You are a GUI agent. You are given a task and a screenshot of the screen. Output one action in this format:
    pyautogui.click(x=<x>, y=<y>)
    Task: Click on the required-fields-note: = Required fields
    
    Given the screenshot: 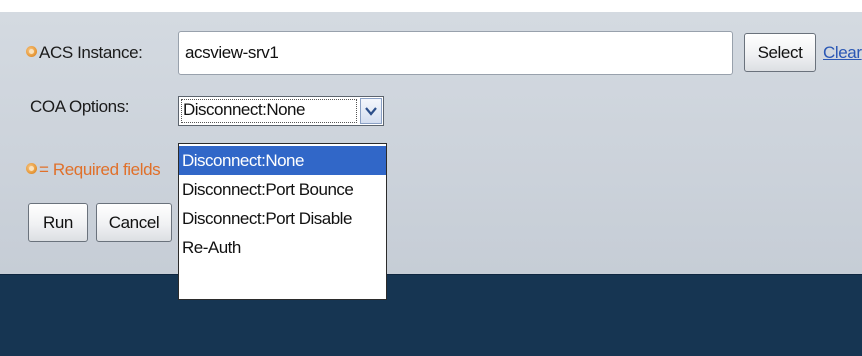 What is the action you would take?
    pyautogui.click(x=93, y=170)
    